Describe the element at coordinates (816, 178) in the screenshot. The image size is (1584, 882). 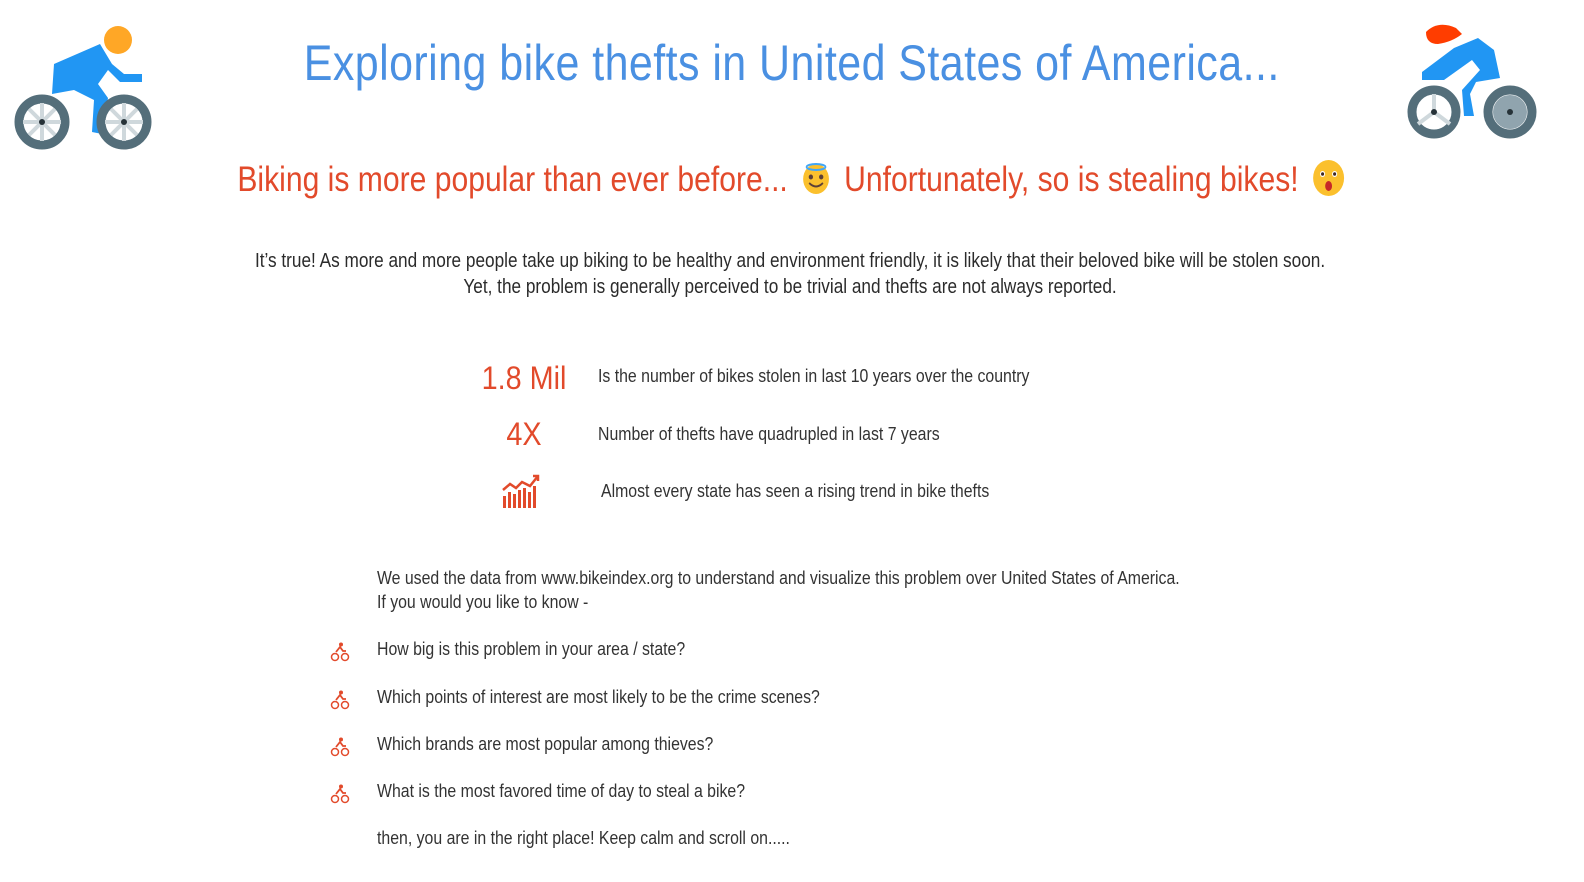
I see `smiling-halo-emoji-icon` at that location.